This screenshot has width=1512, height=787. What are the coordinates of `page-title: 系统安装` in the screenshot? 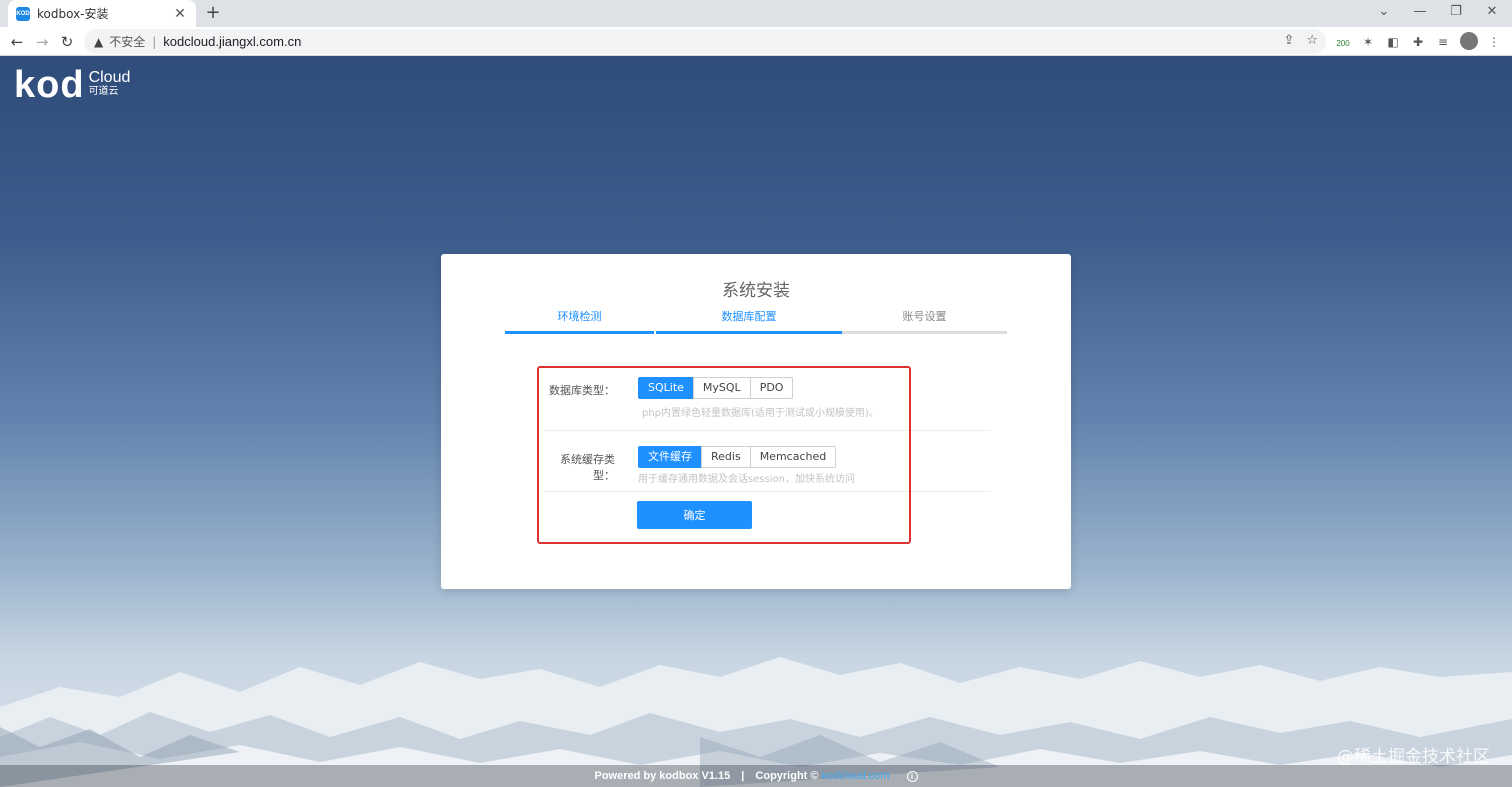 It's located at (756, 291).